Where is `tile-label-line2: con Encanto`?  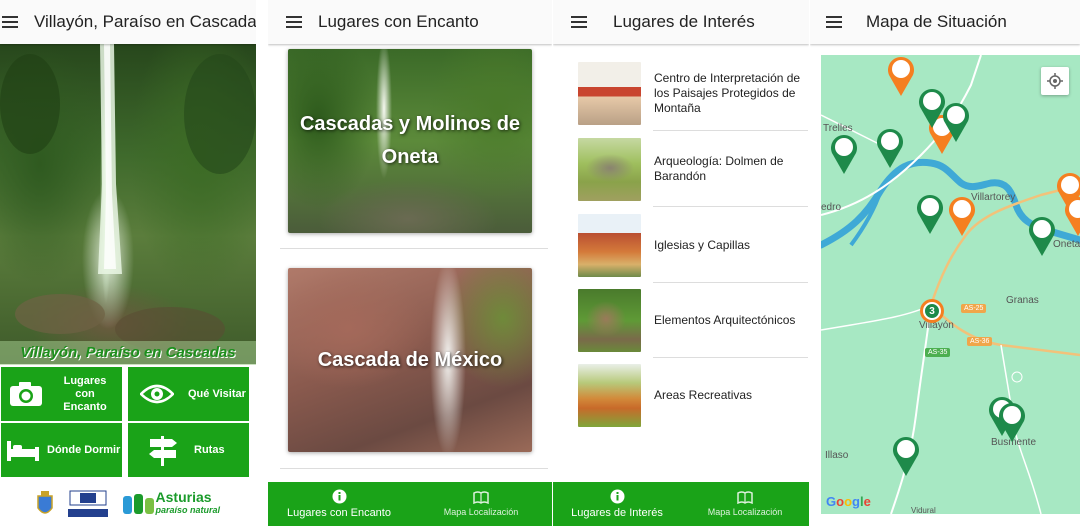
tile-label-line2: con Encanto is located at coordinates (85, 400).